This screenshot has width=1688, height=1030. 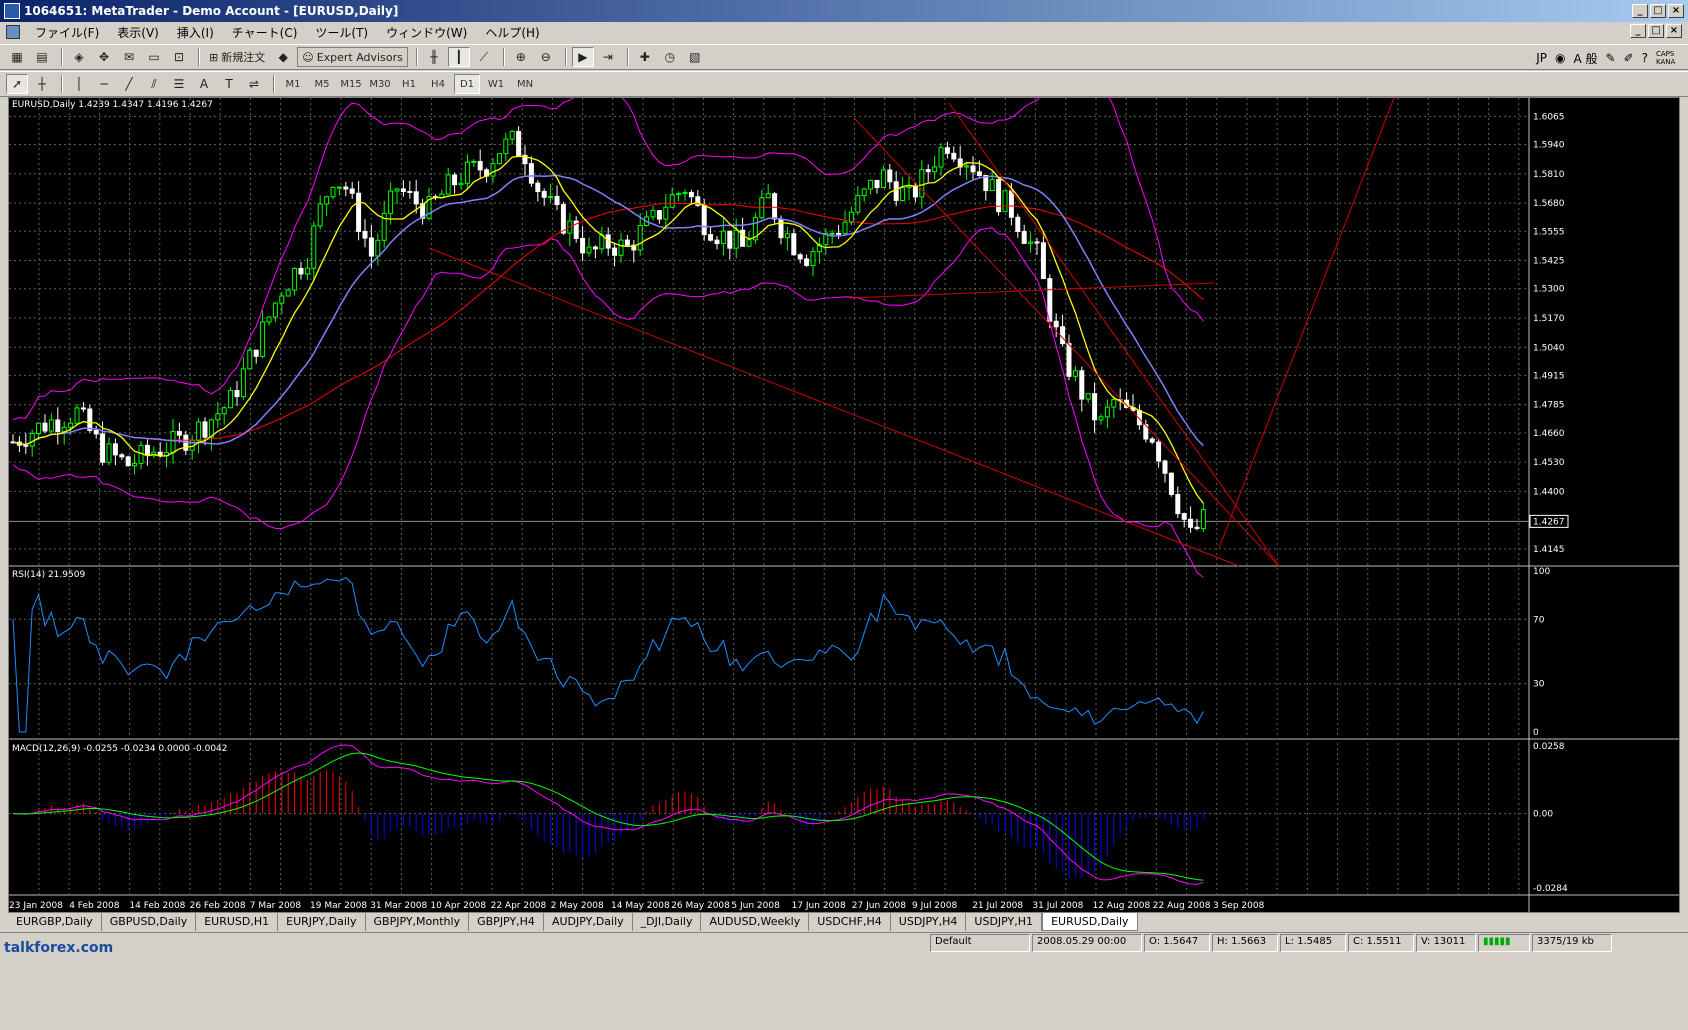 I want to click on vertical-line-icon: │, so click(x=79, y=84).